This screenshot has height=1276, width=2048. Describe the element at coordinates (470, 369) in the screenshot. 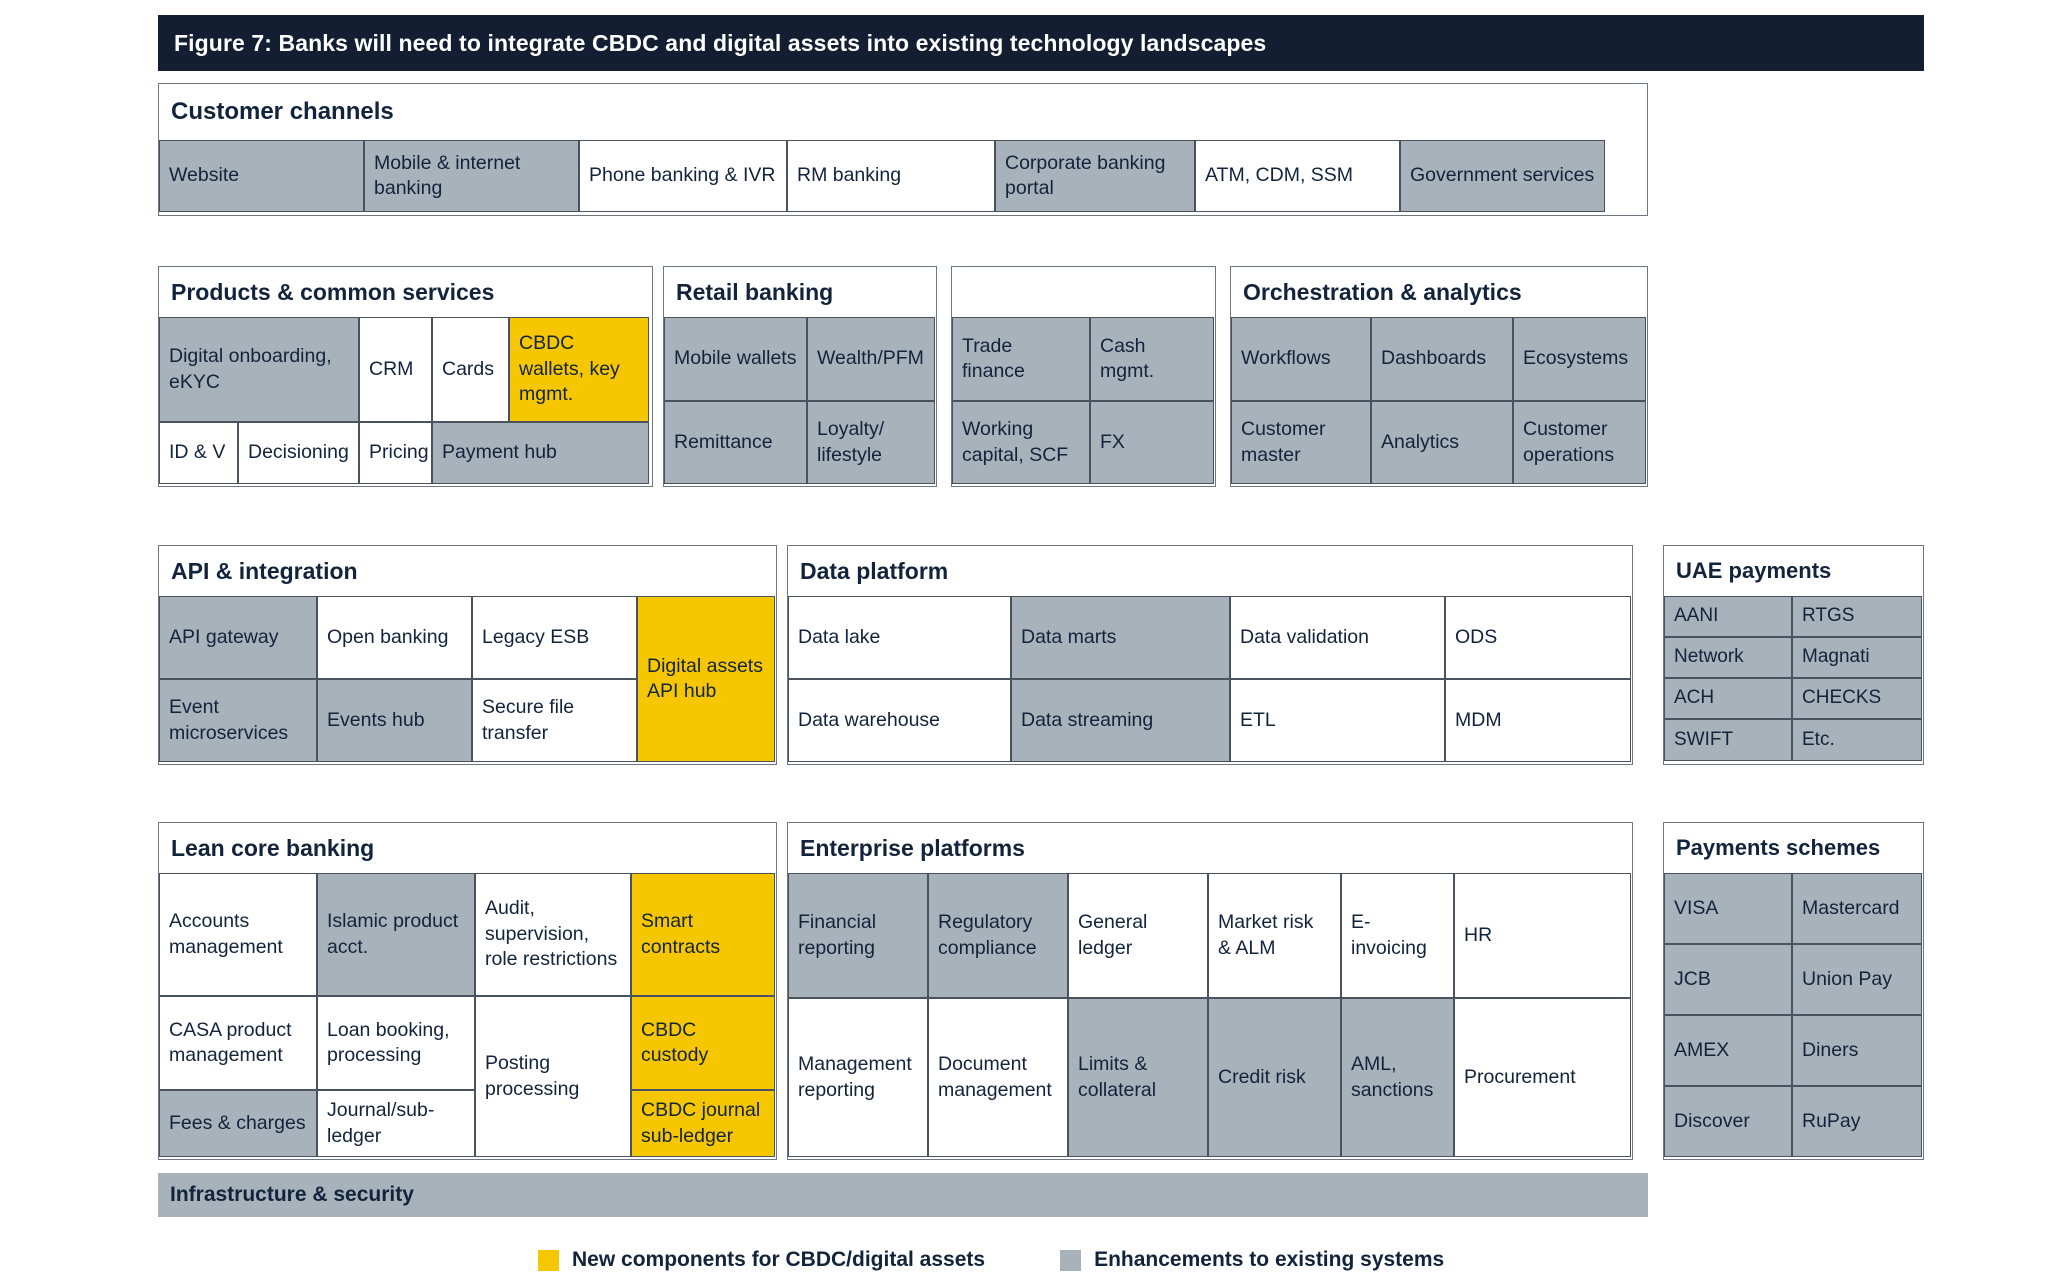

I see `product-cell: Cards` at that location.